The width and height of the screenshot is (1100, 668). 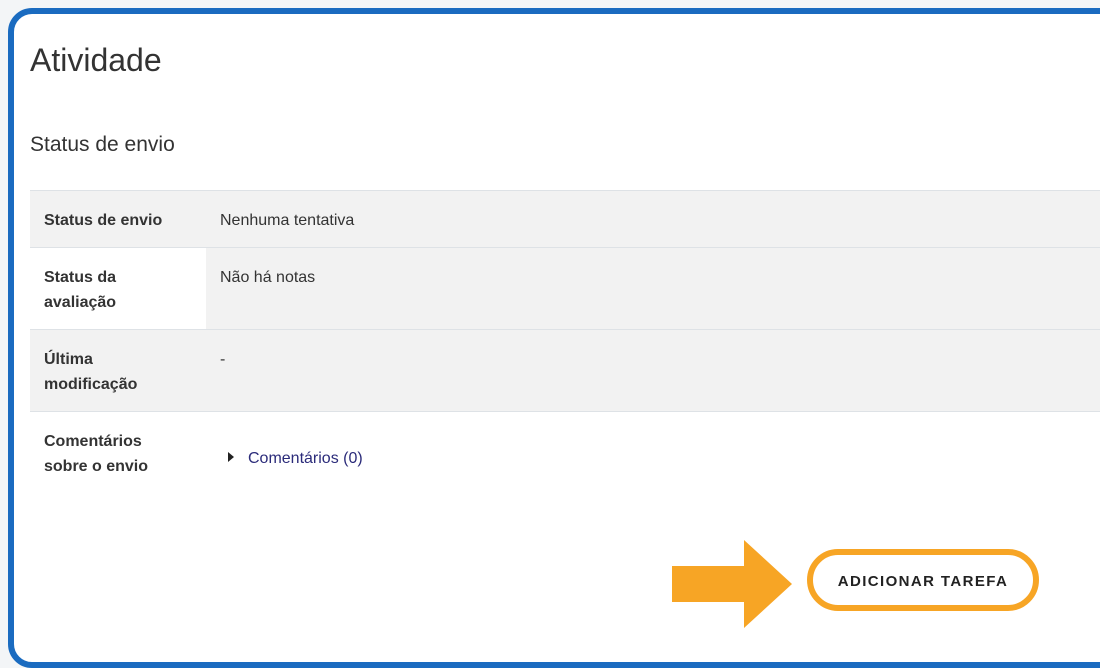 What do you see at coordinates (653, 452) in the screenshot?
I see `row-value-submission-comments: Comentários (0)` at bounding box center [653, 452].